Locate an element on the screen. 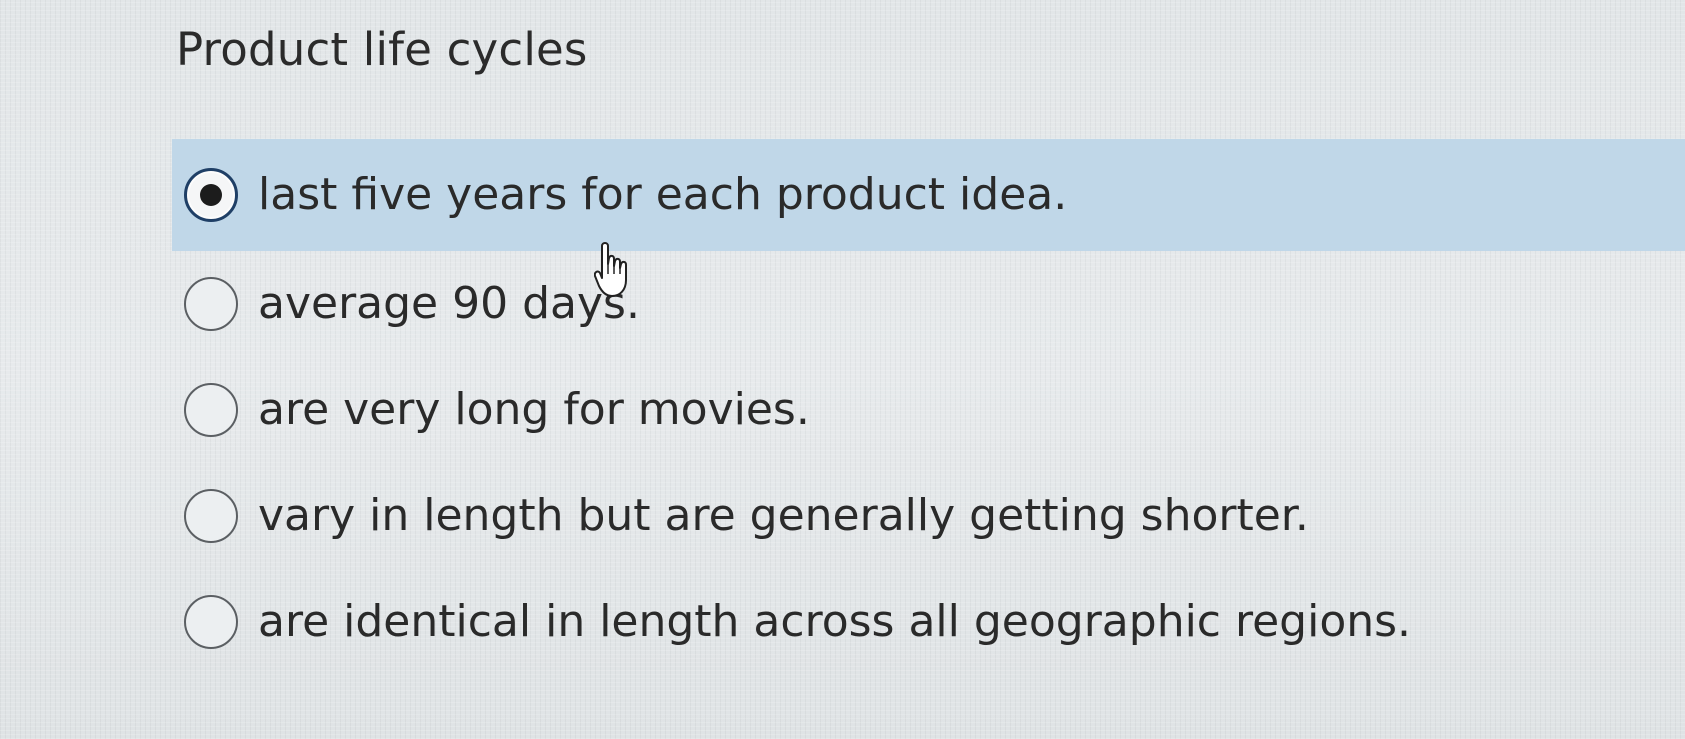 This screenshot has height=739, width=1685. hand-pointer-icon is located at coordinates (610, 269).